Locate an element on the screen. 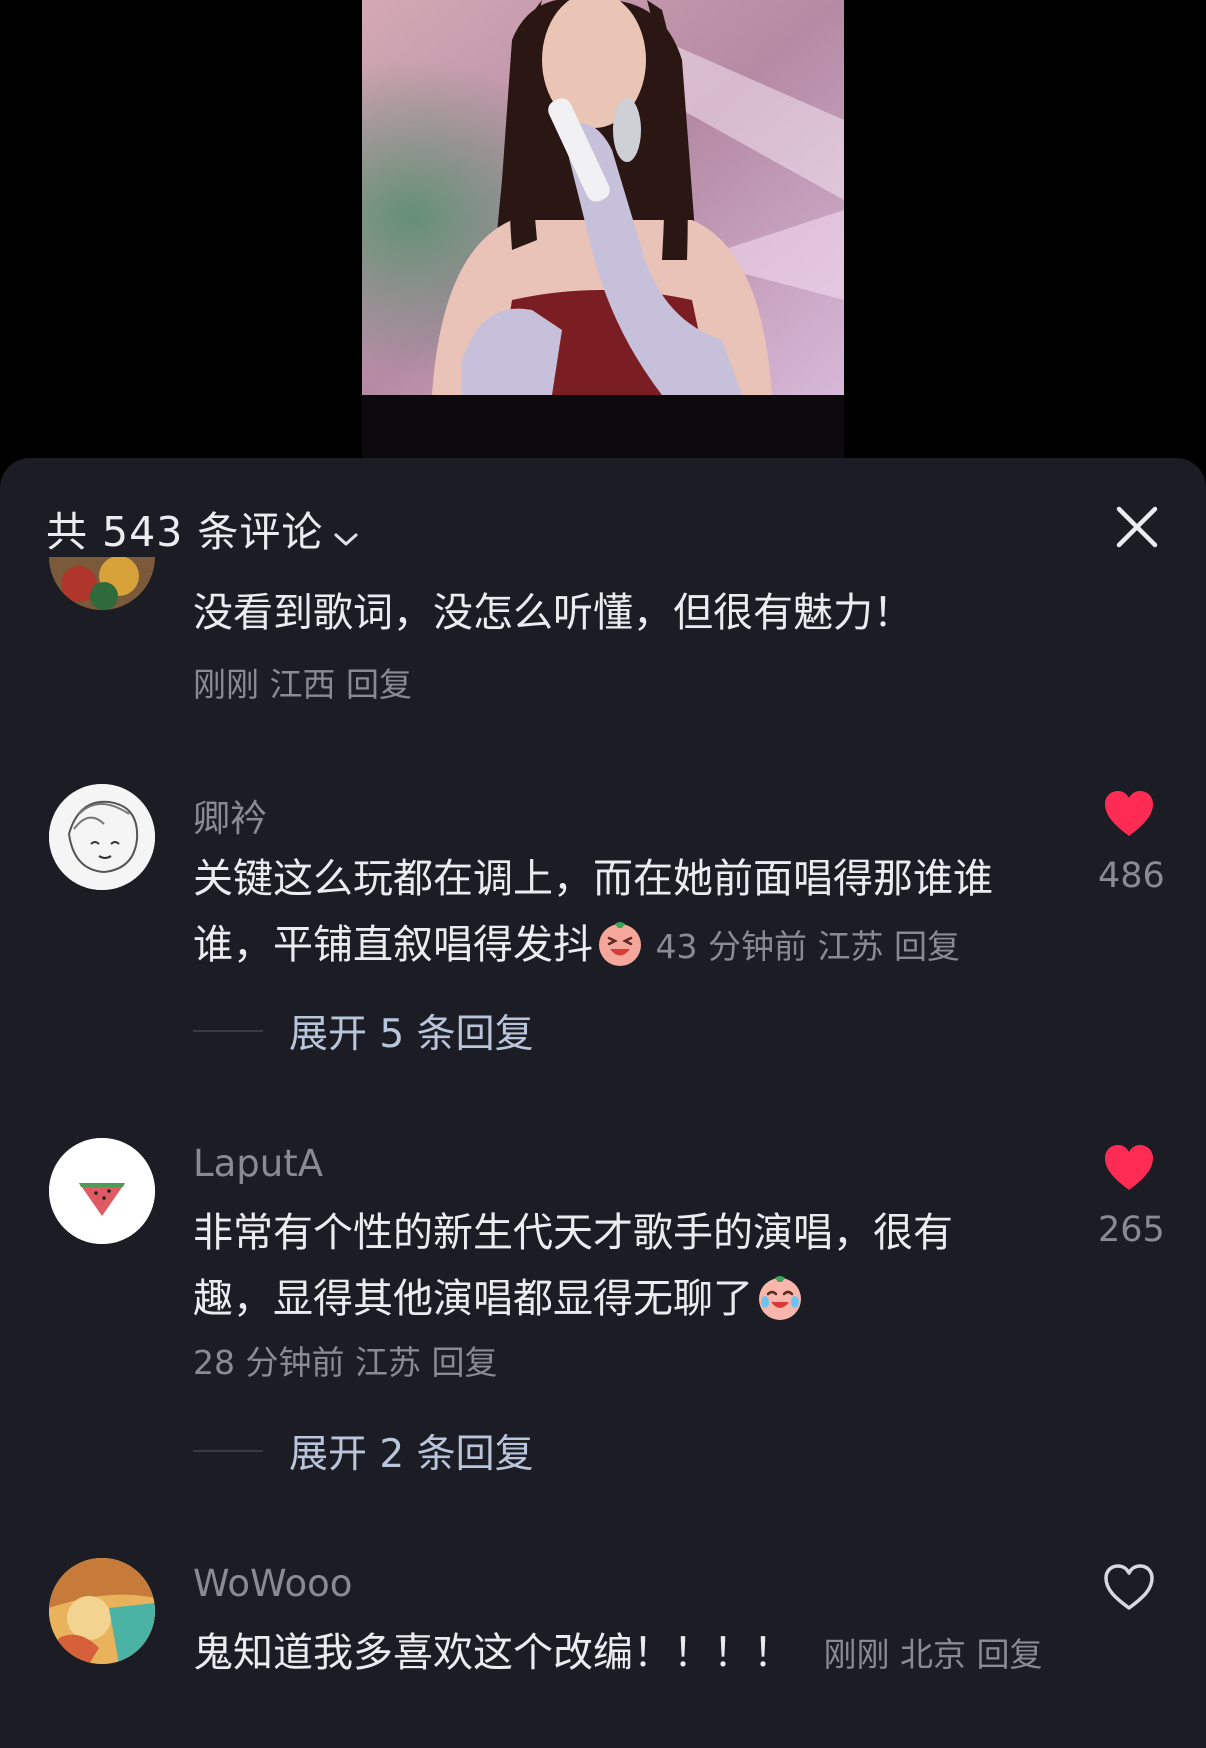  comment-username: WoWooo is located at coordinates (272, 1583).